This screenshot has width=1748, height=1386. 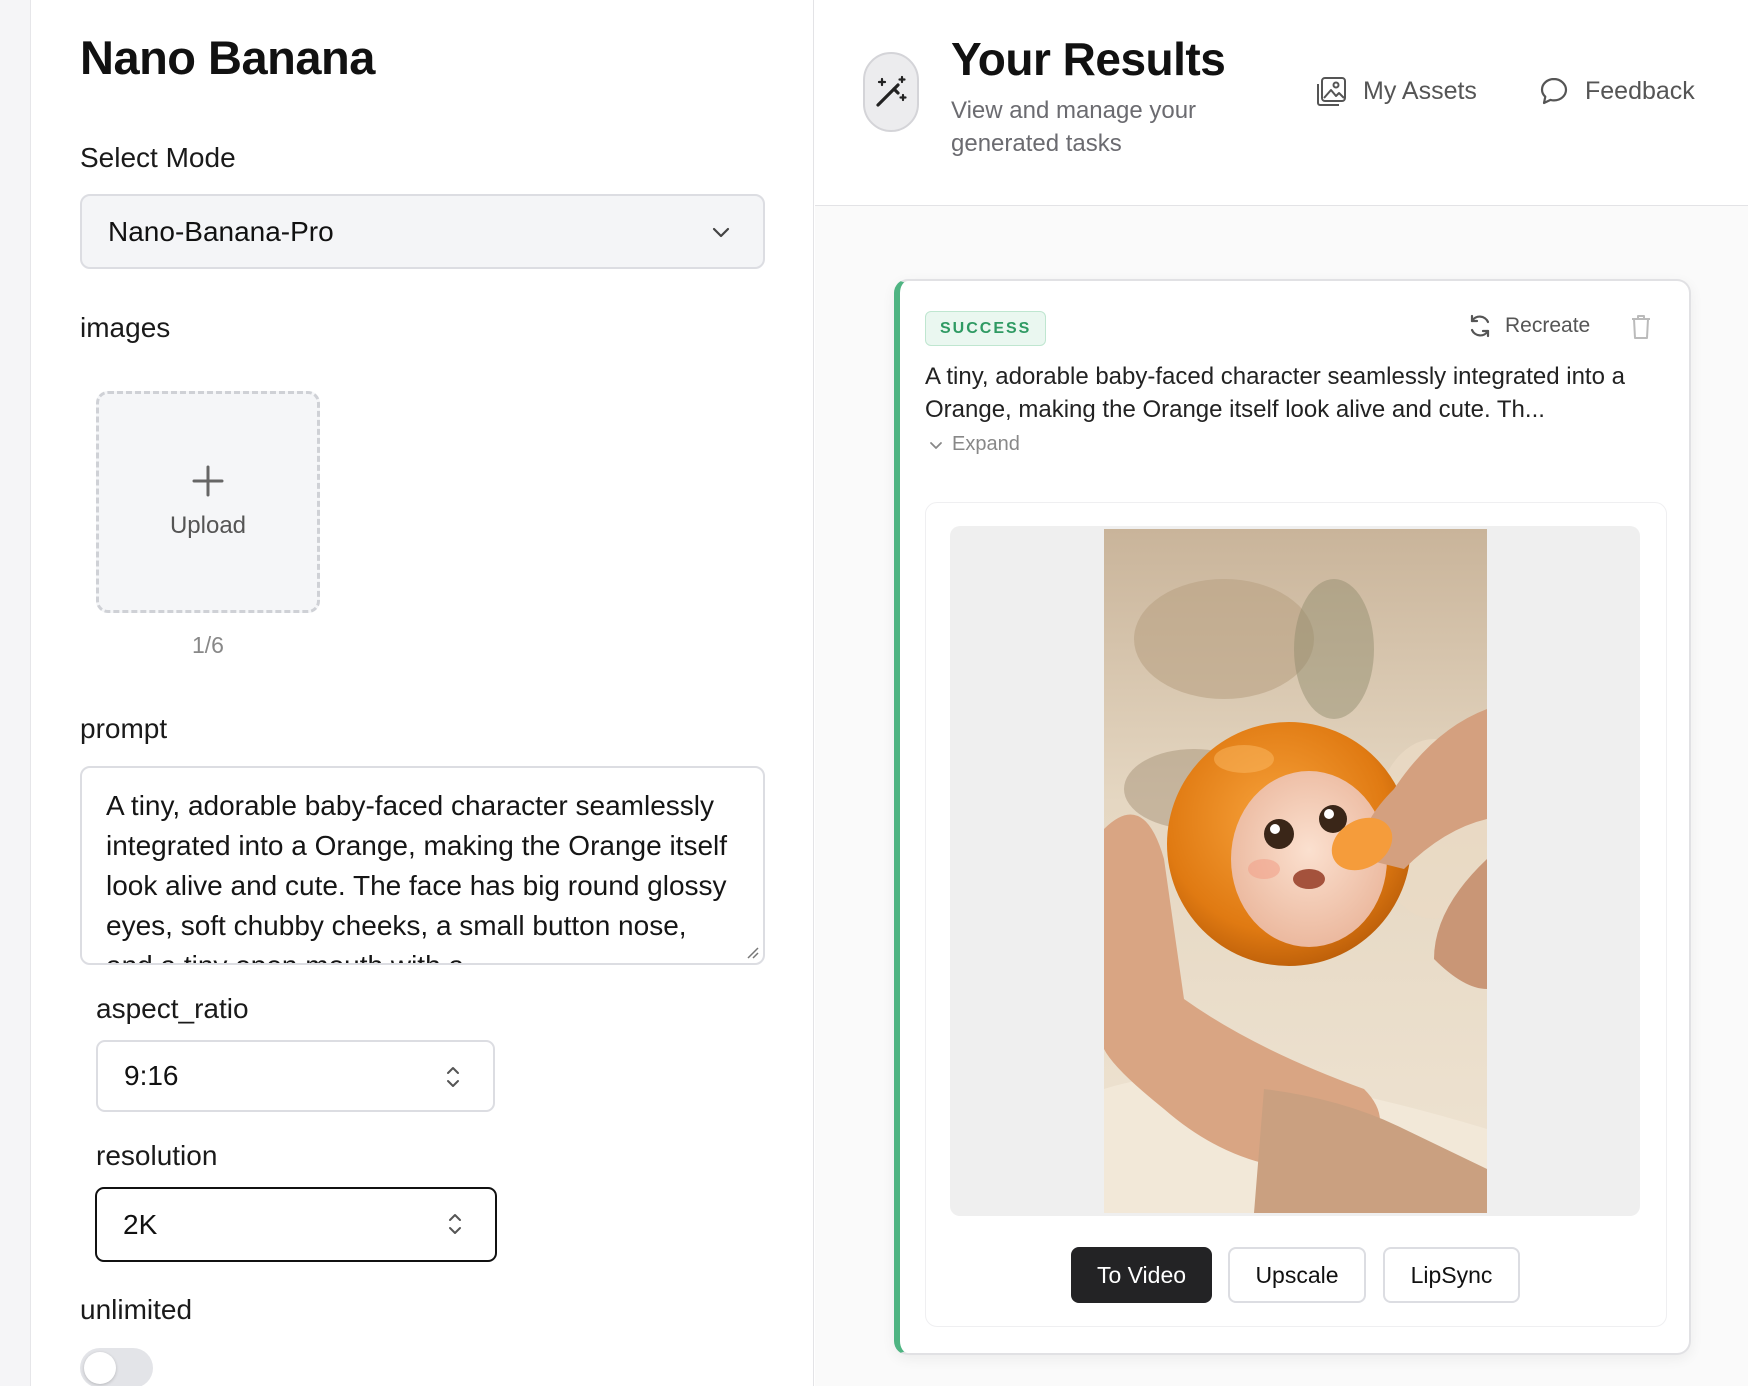 I want to click on aspect-ratio-label: aspect_ratio, so click(x=172, y=1008).